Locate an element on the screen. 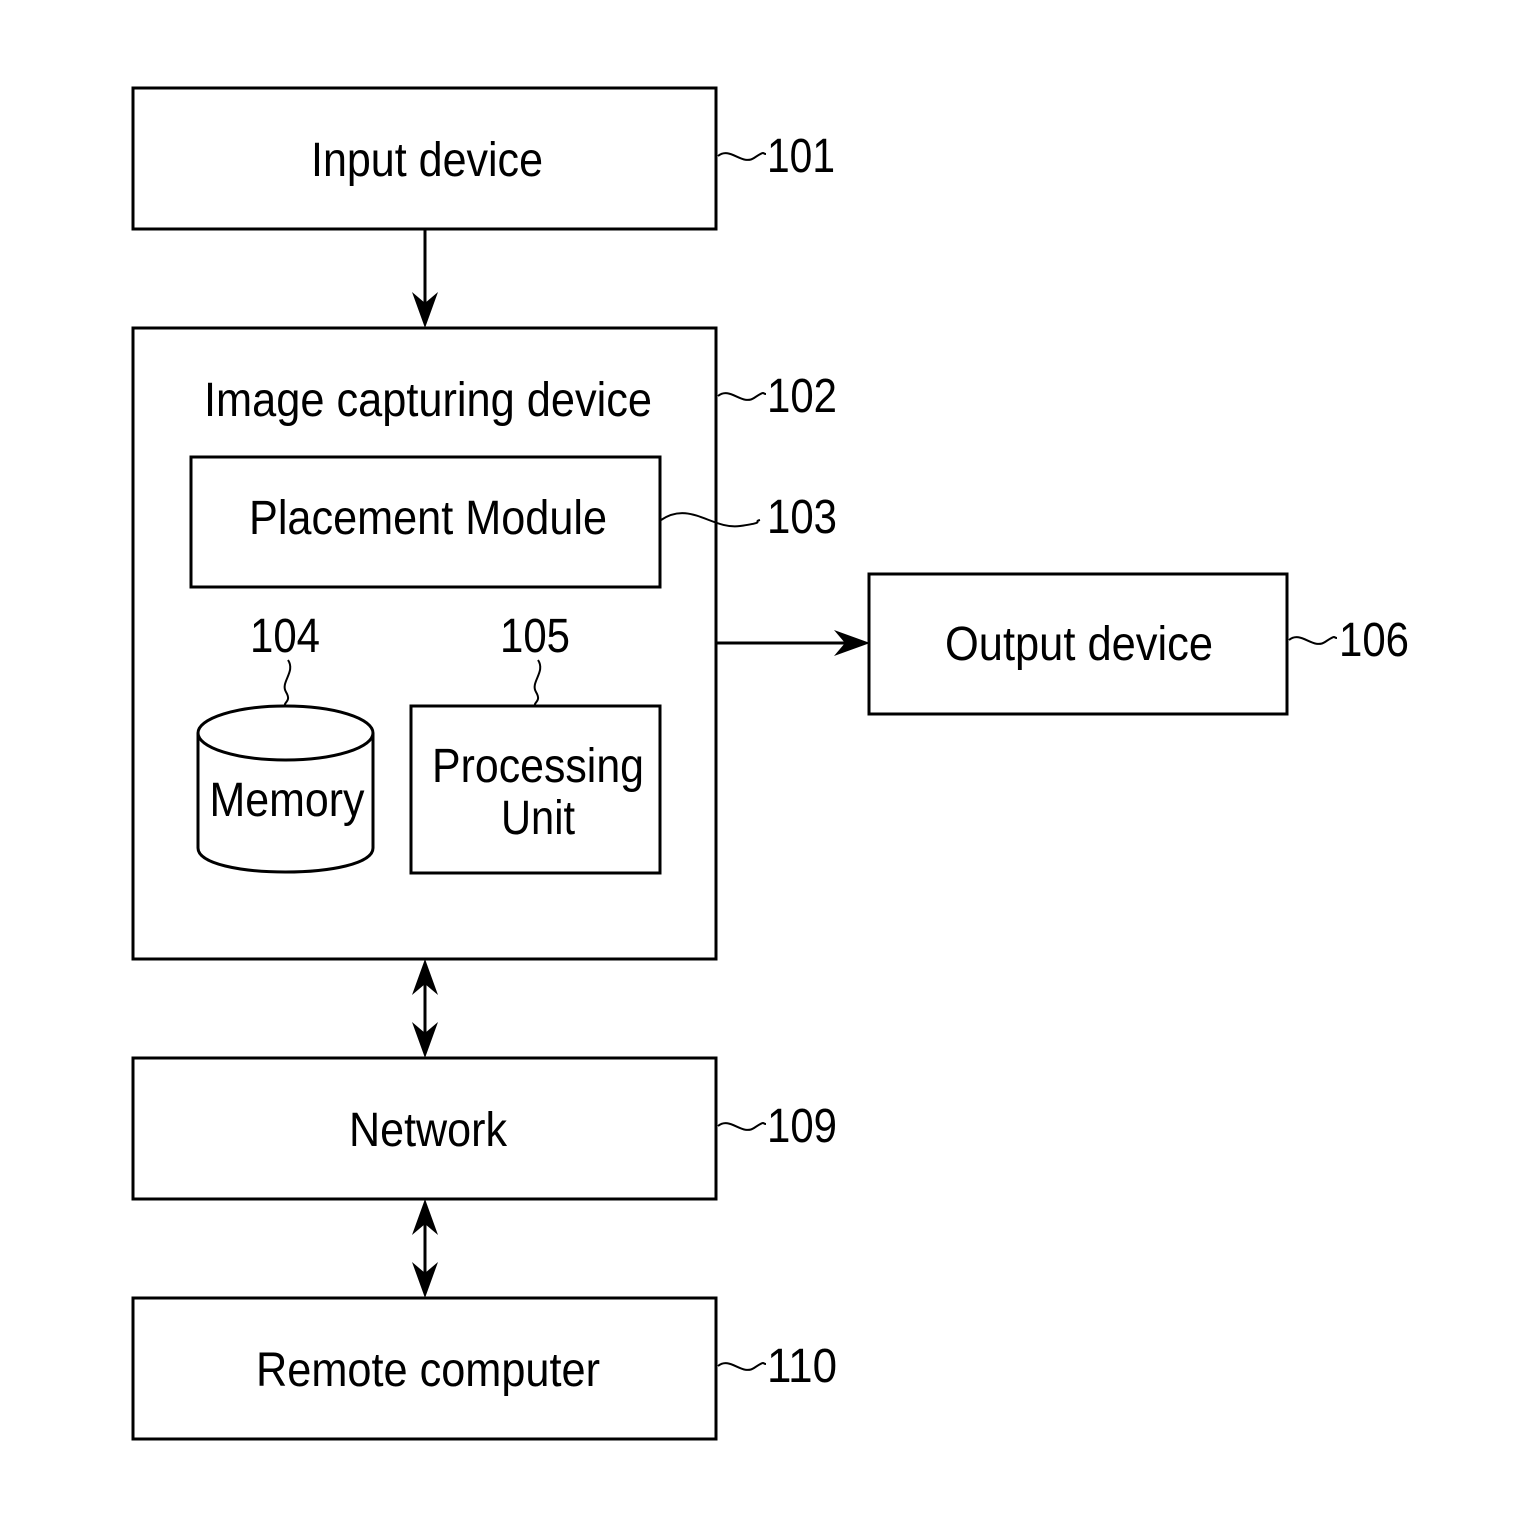  network-label: Network is located at coordinates (428, 1130).